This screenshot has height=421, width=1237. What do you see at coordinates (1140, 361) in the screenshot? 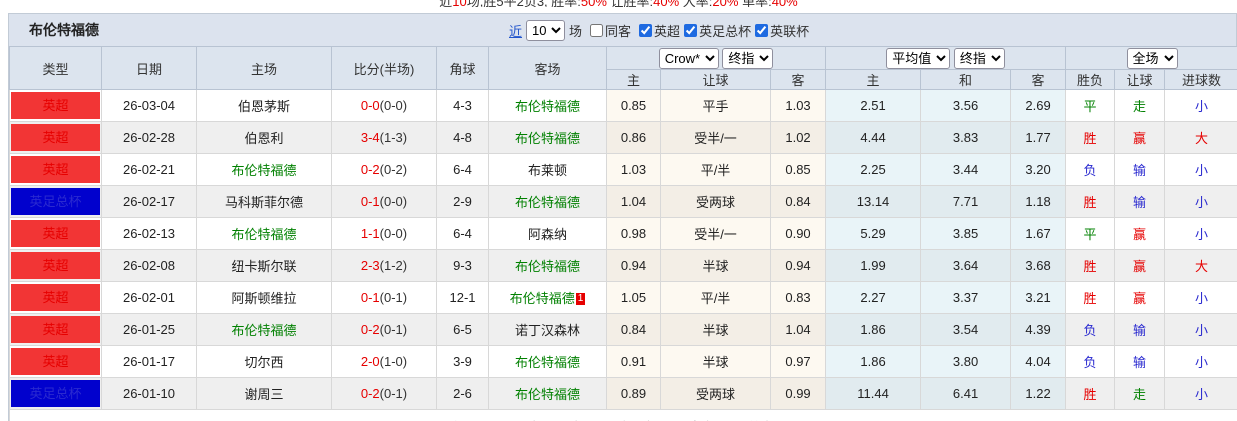
I see `handicap-result-cell: 输` at bounding box center [1140, 361].